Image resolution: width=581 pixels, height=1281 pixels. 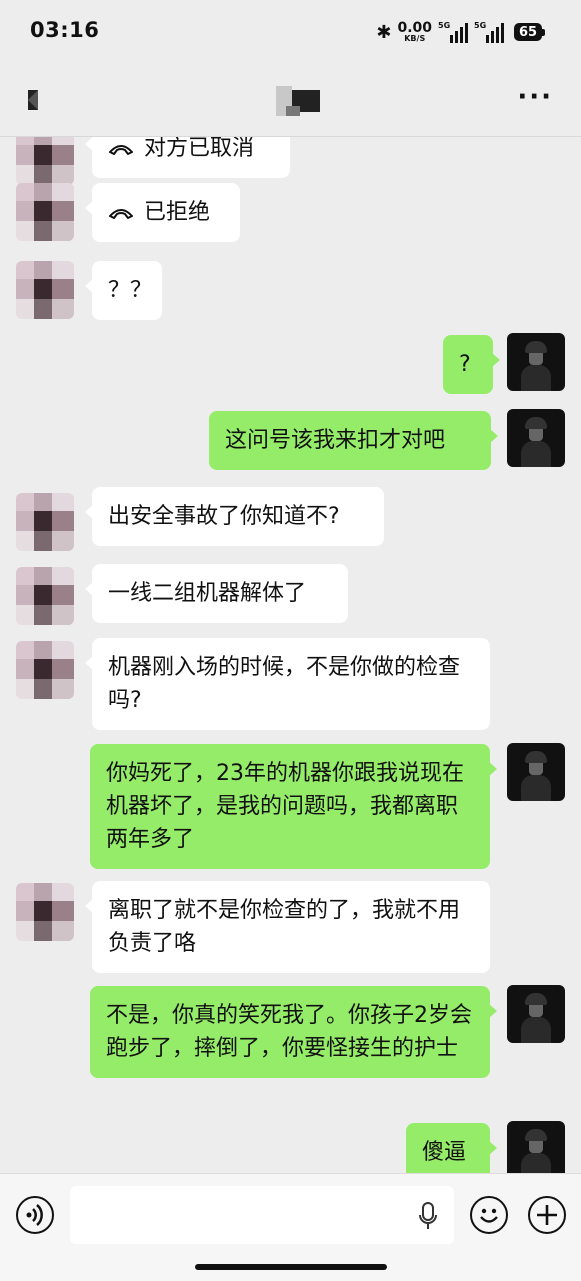 What do you see at coordinates (199, 149) in the screenshot?
I see `message-text: 对方已取消` at bounding box center [199, 149].